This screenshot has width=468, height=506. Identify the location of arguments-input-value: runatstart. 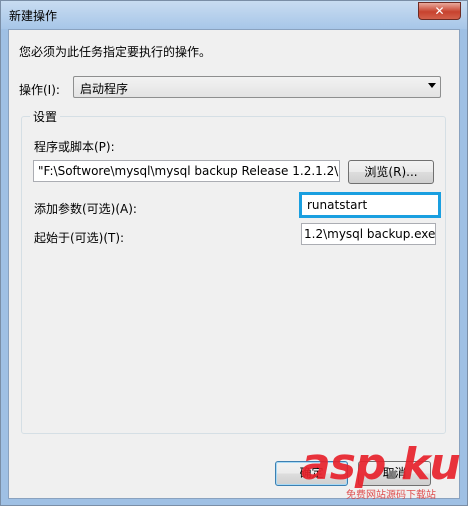
(337, 205).